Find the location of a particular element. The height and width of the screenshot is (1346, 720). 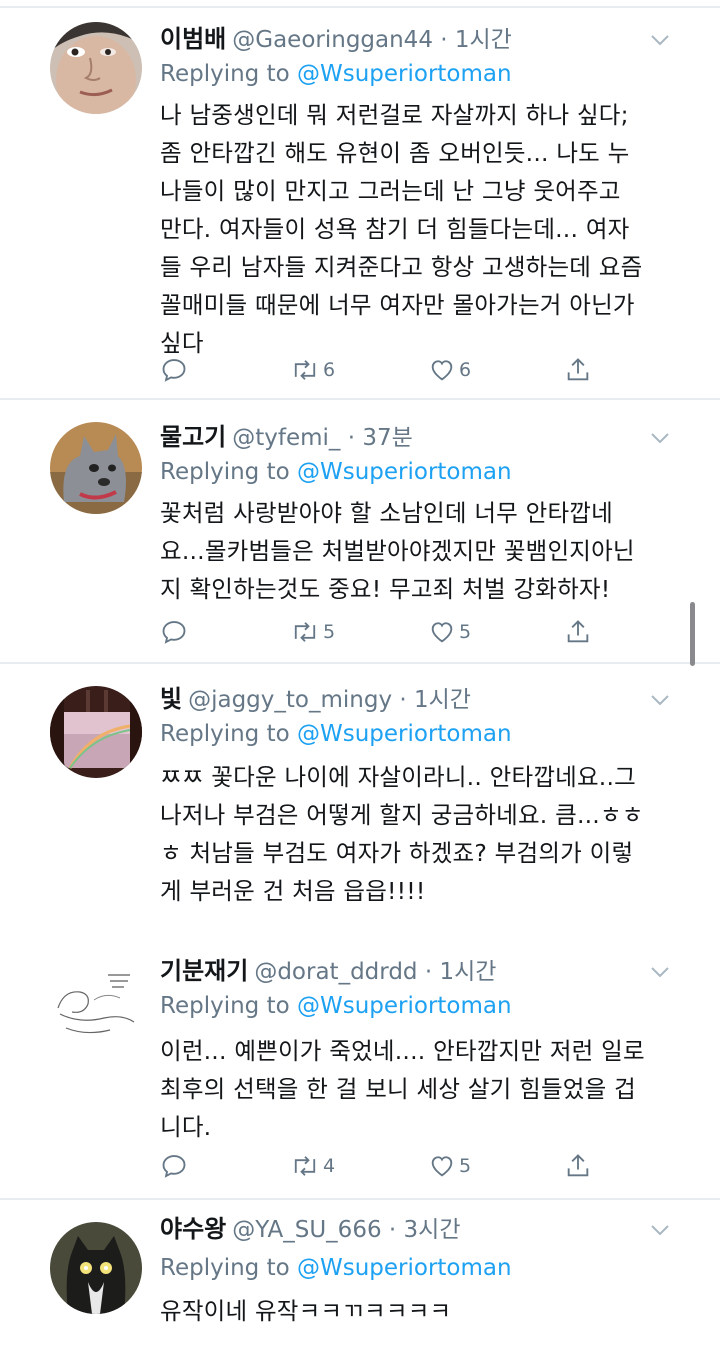

user-handle: @Gaeoringgan44 is located at coordinates (332, 40).